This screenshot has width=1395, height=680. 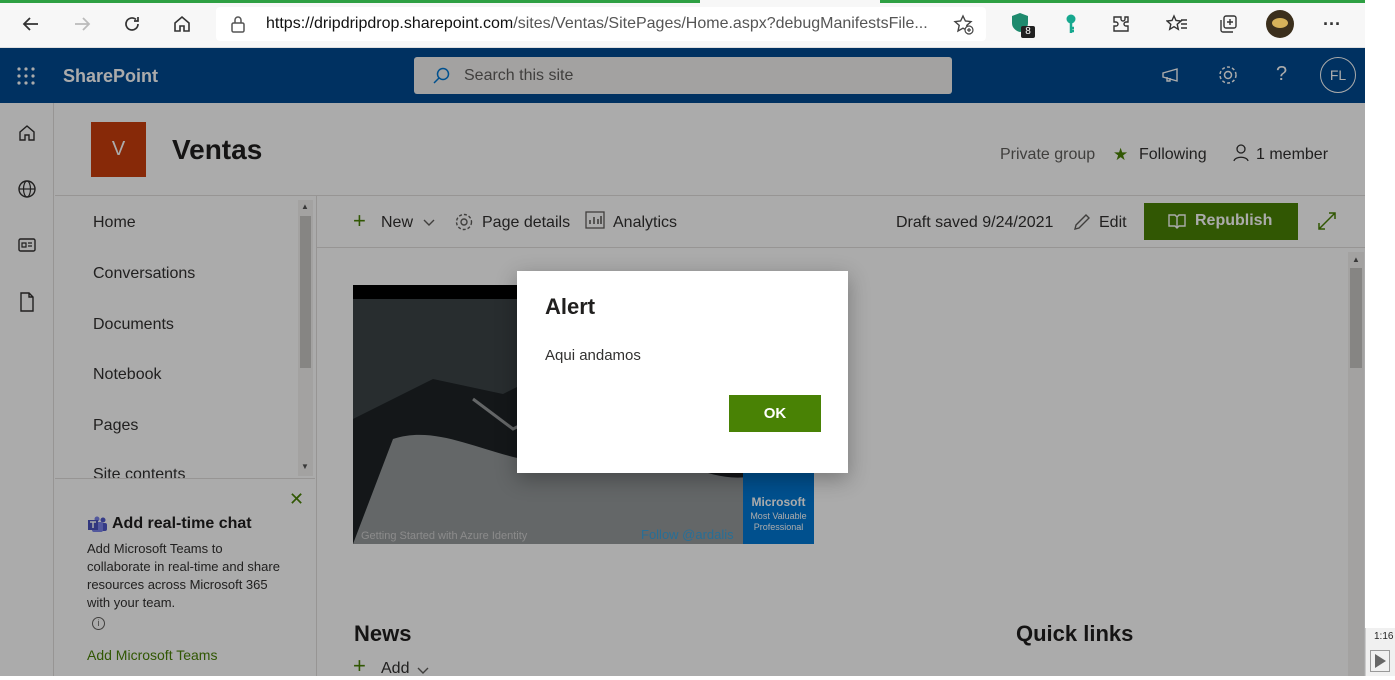 What do you see at coordinates (1380, 661) in the screenshot?
I see `play-icon` at bounding box center [1380, 661].